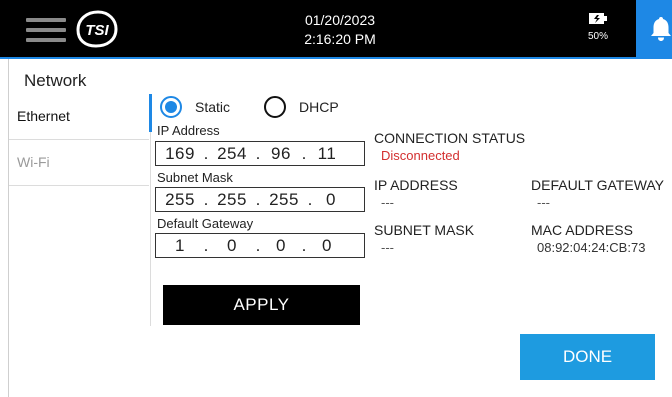  What do you see at coordinates (598, 18) in the screenshot?
I see `battery-charging-icon` at bounding box center [598, 18].